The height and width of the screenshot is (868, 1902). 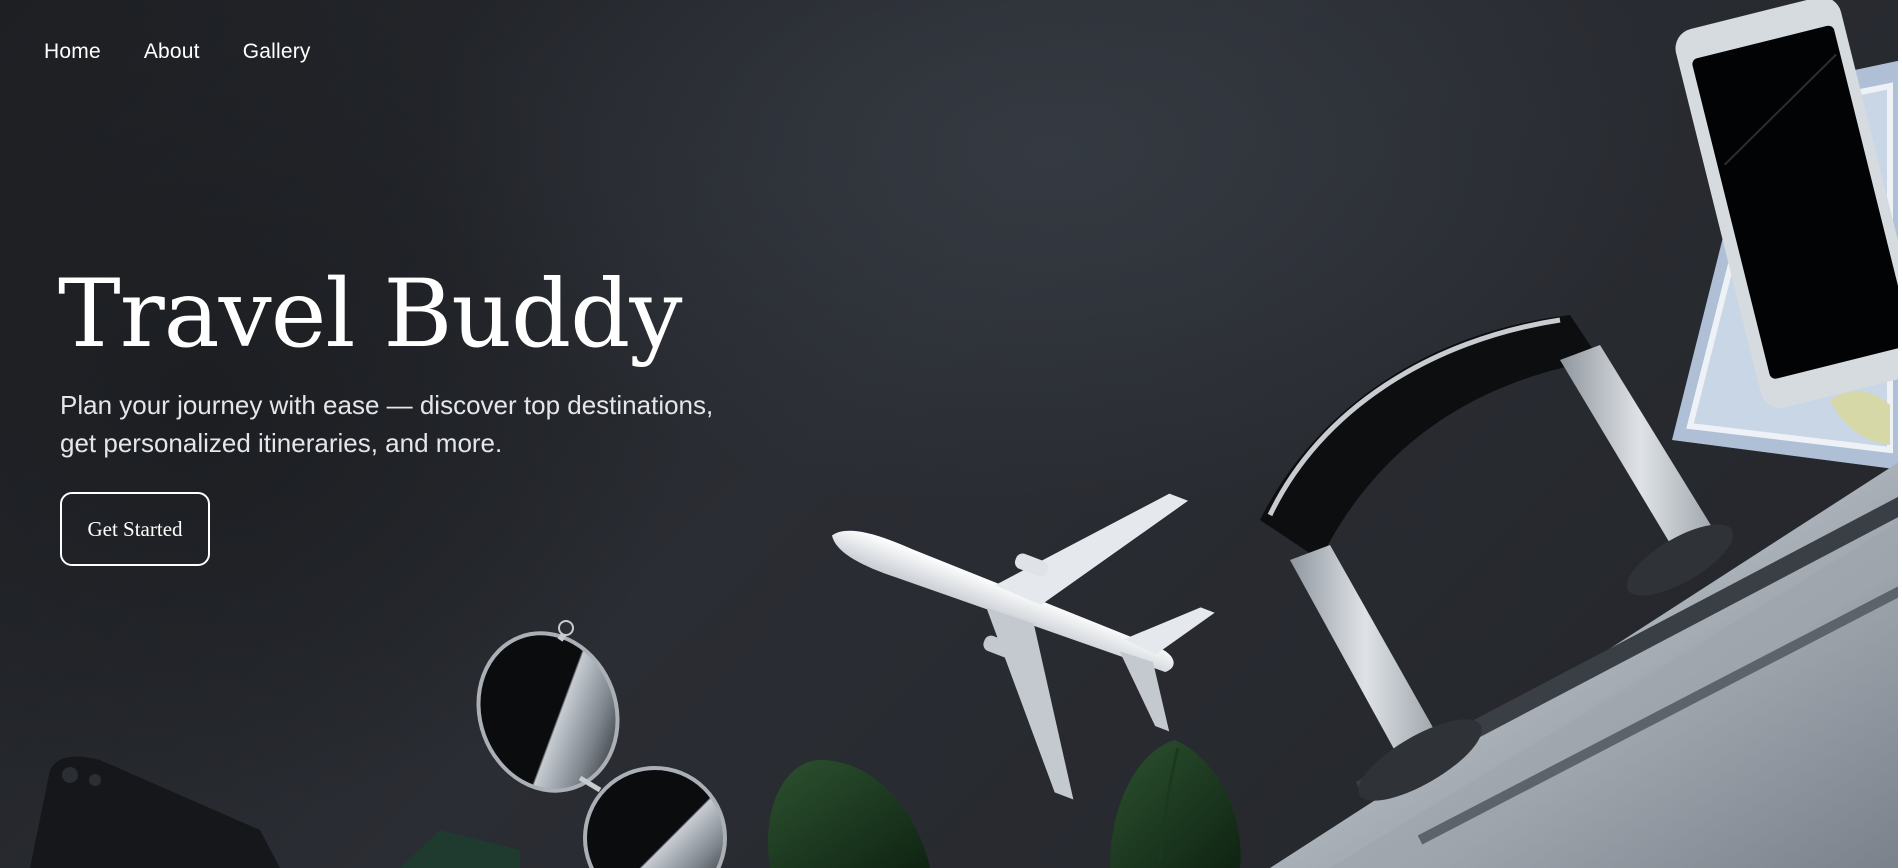 I want to click on nav-gallery-link: Gallery, so click(x=277, y=52).